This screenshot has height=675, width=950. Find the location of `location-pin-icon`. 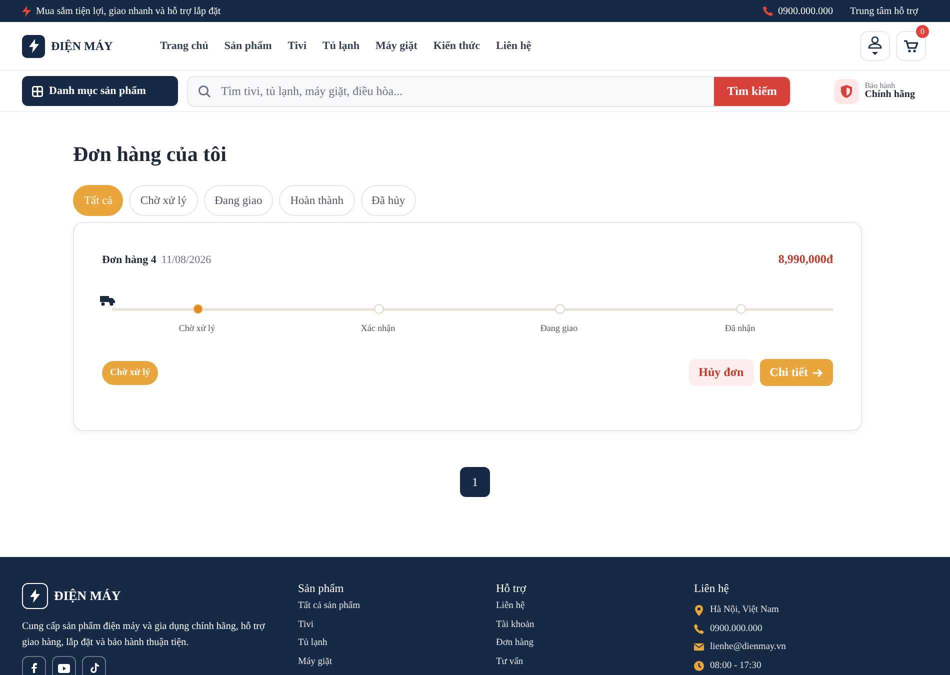

location-pin-icon is located at coordinates (699, 610).